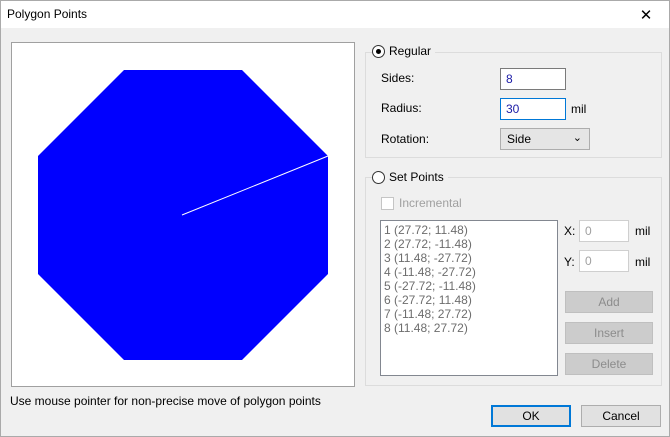 The width and height of the screenshot is (670, 437). What do you see at coordinates (604, 231) in the screenshot?
I see `x-input: 0` at bounding box center [604, 231].